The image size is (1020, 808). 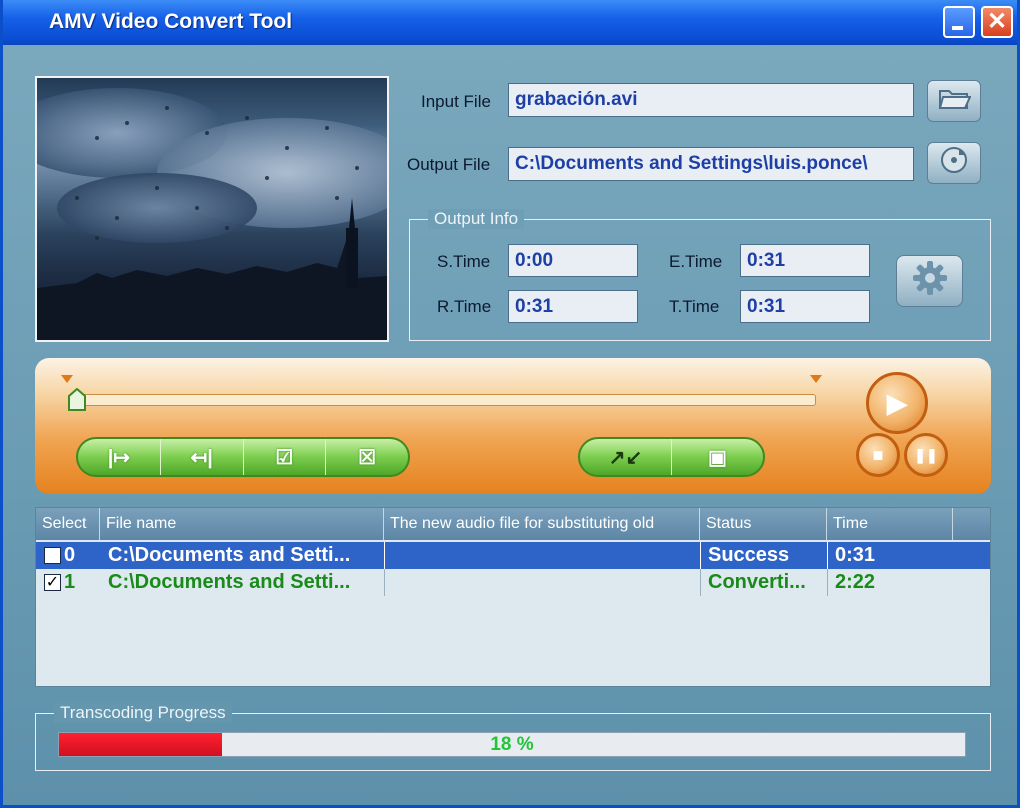 What do you see at coordinates (542, 524) in the screenshot?
I see `column-header-audio-file: The new audio file for substituting old` at bounding box center [542, 524].